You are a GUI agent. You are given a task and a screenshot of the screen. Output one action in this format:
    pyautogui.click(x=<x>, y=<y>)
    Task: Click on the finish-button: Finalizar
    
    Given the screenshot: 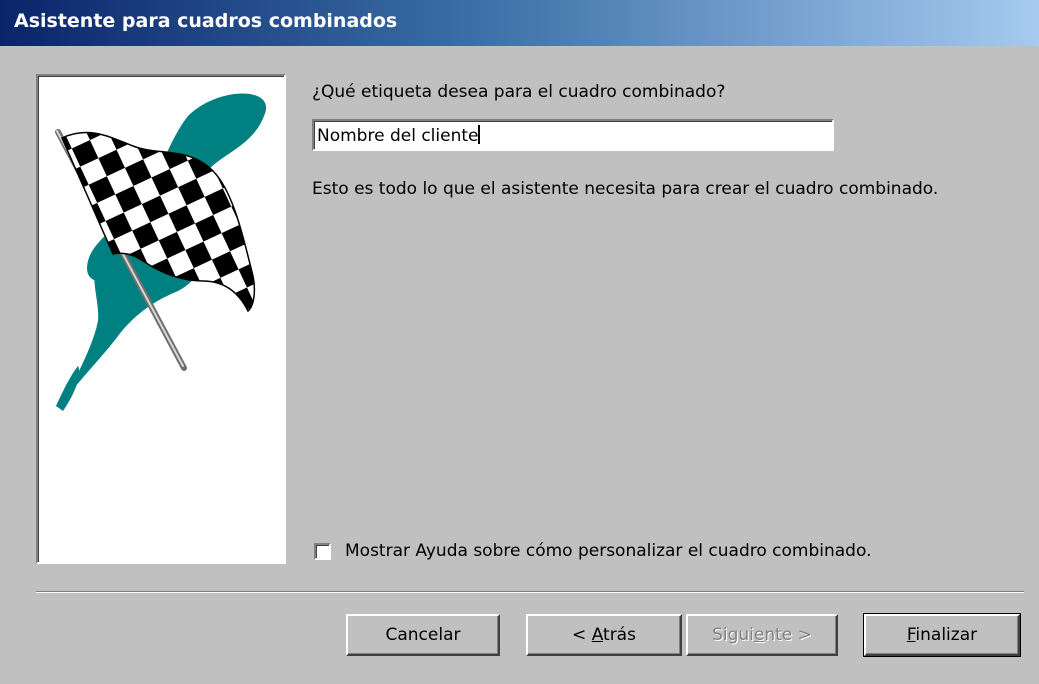 What is the action you would take?
    pyautogui.click(x=942, y=635)
    